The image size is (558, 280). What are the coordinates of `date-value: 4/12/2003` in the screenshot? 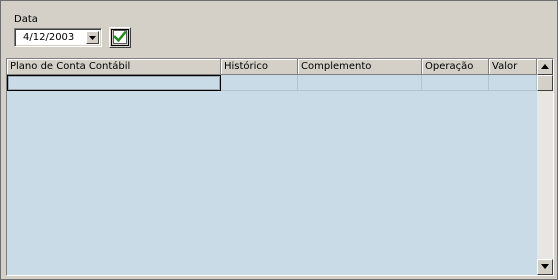 It's located at (48, 38).